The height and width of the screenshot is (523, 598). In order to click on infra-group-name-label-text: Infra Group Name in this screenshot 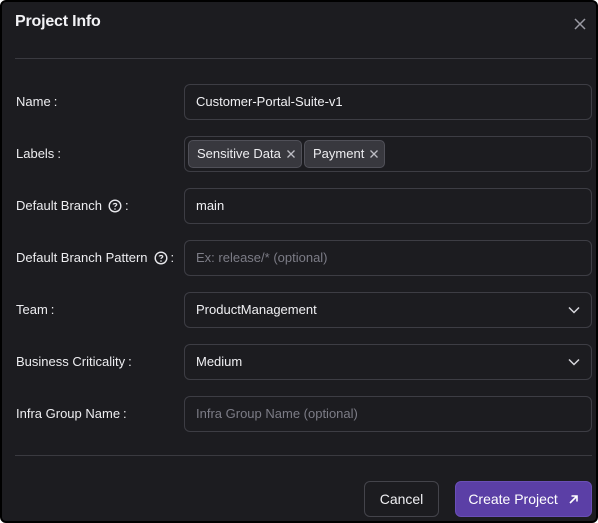, I will do `click(68, 413)`.